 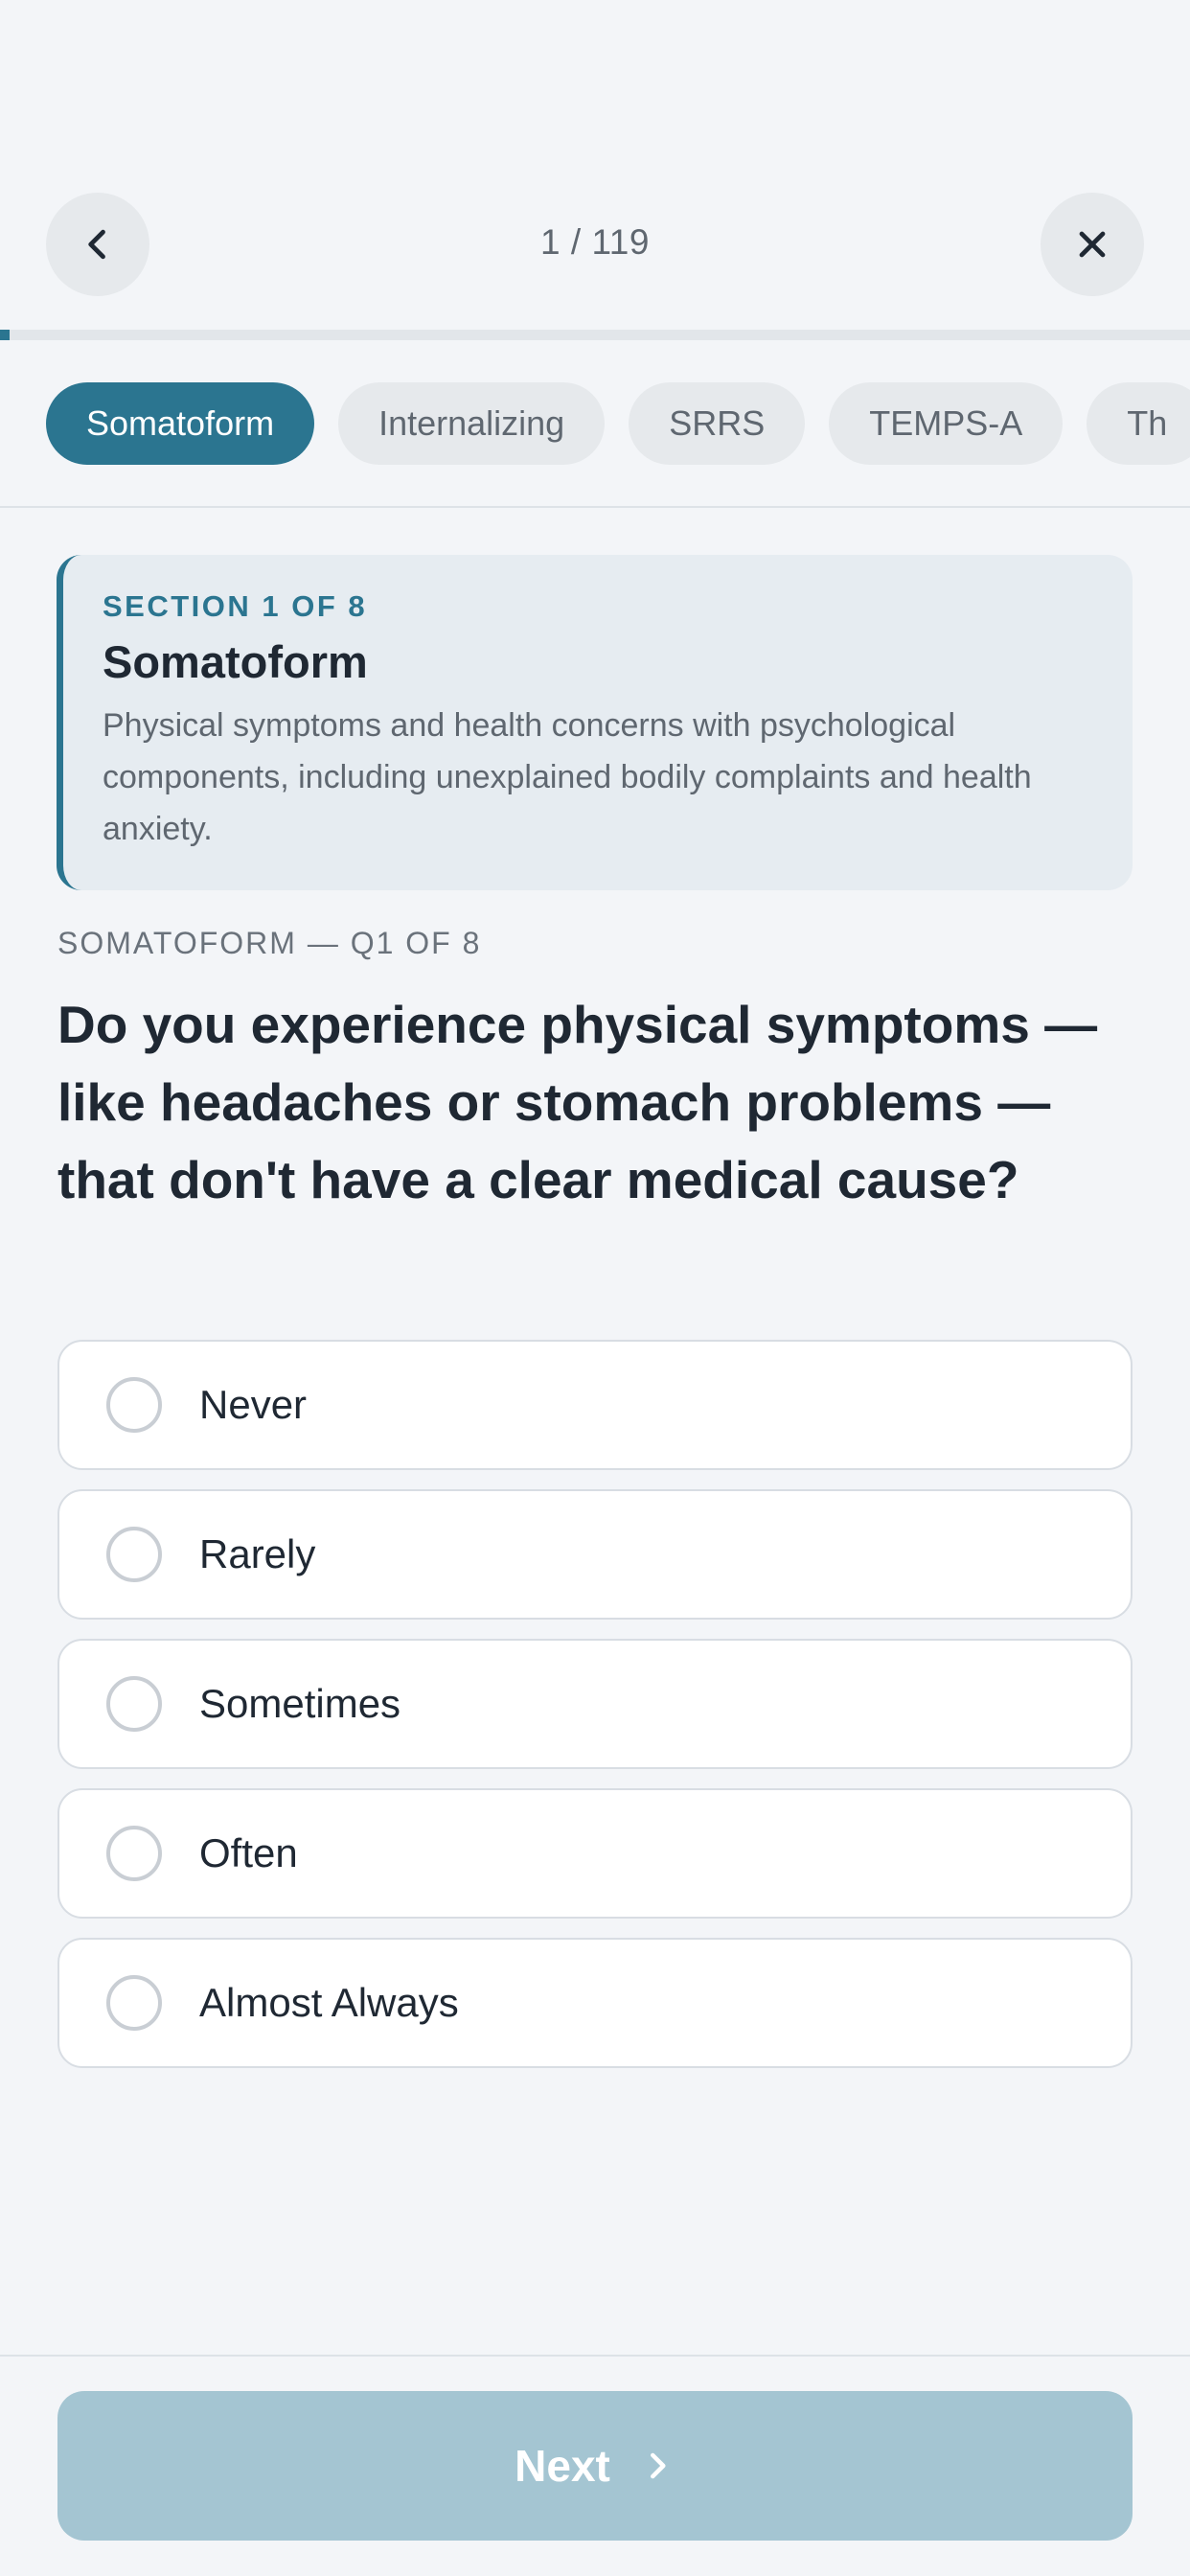 What do you see at coordinates (270, 943) in the screenshot?
I see `question-kicker: SOMATOFORM — Q1 OF 8` at bounding box center [270, 943].